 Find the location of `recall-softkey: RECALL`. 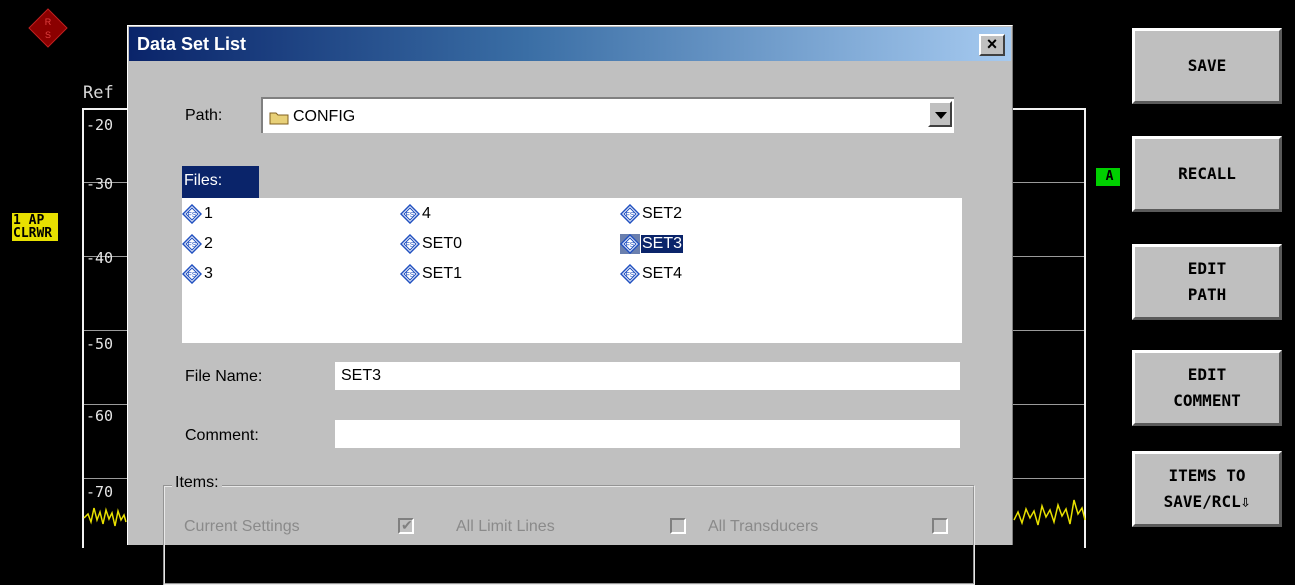

recall-softkey: RECALL is located at coordinates (1207, 174).